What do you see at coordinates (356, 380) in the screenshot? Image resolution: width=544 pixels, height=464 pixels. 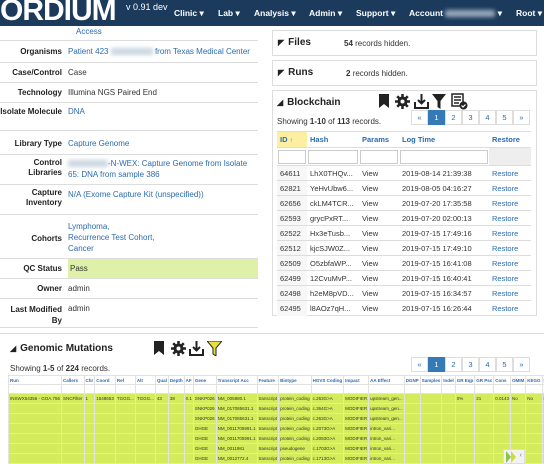 I see `mut-col-header: Impact` at bounding box center [356, 380].